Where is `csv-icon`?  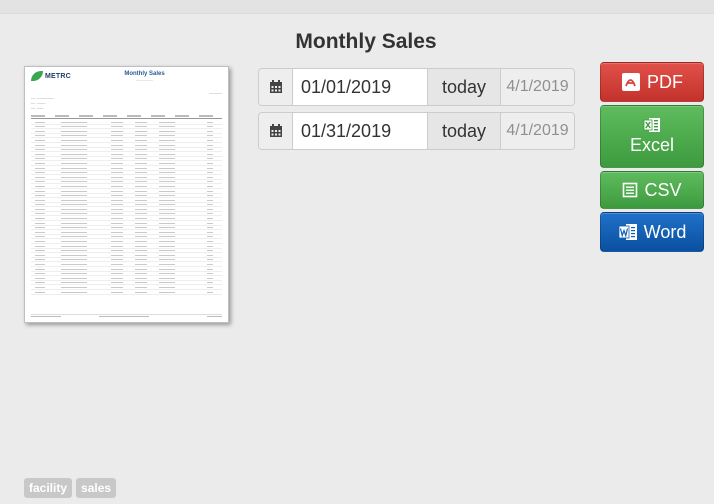
csv-icon is located at coordinates (630, 190).